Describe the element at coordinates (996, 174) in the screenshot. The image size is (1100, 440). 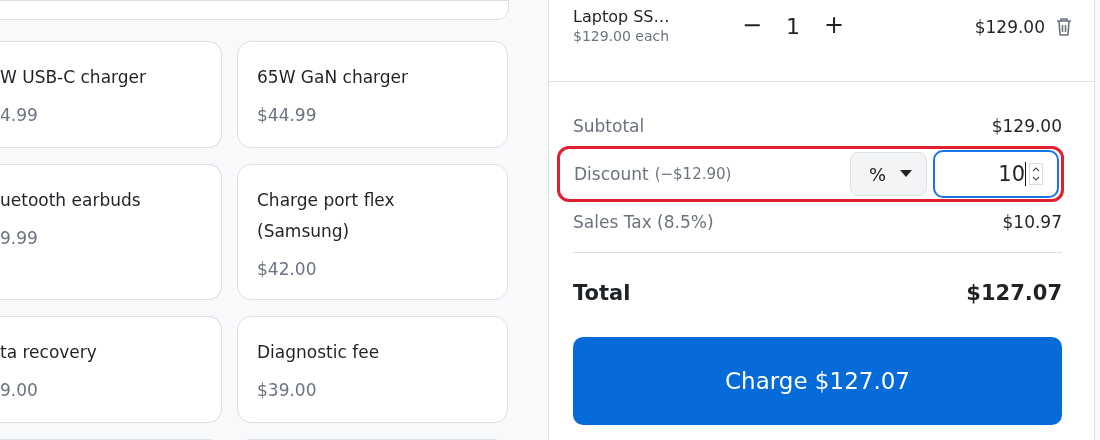
I see `discount-input: 10` at that location.